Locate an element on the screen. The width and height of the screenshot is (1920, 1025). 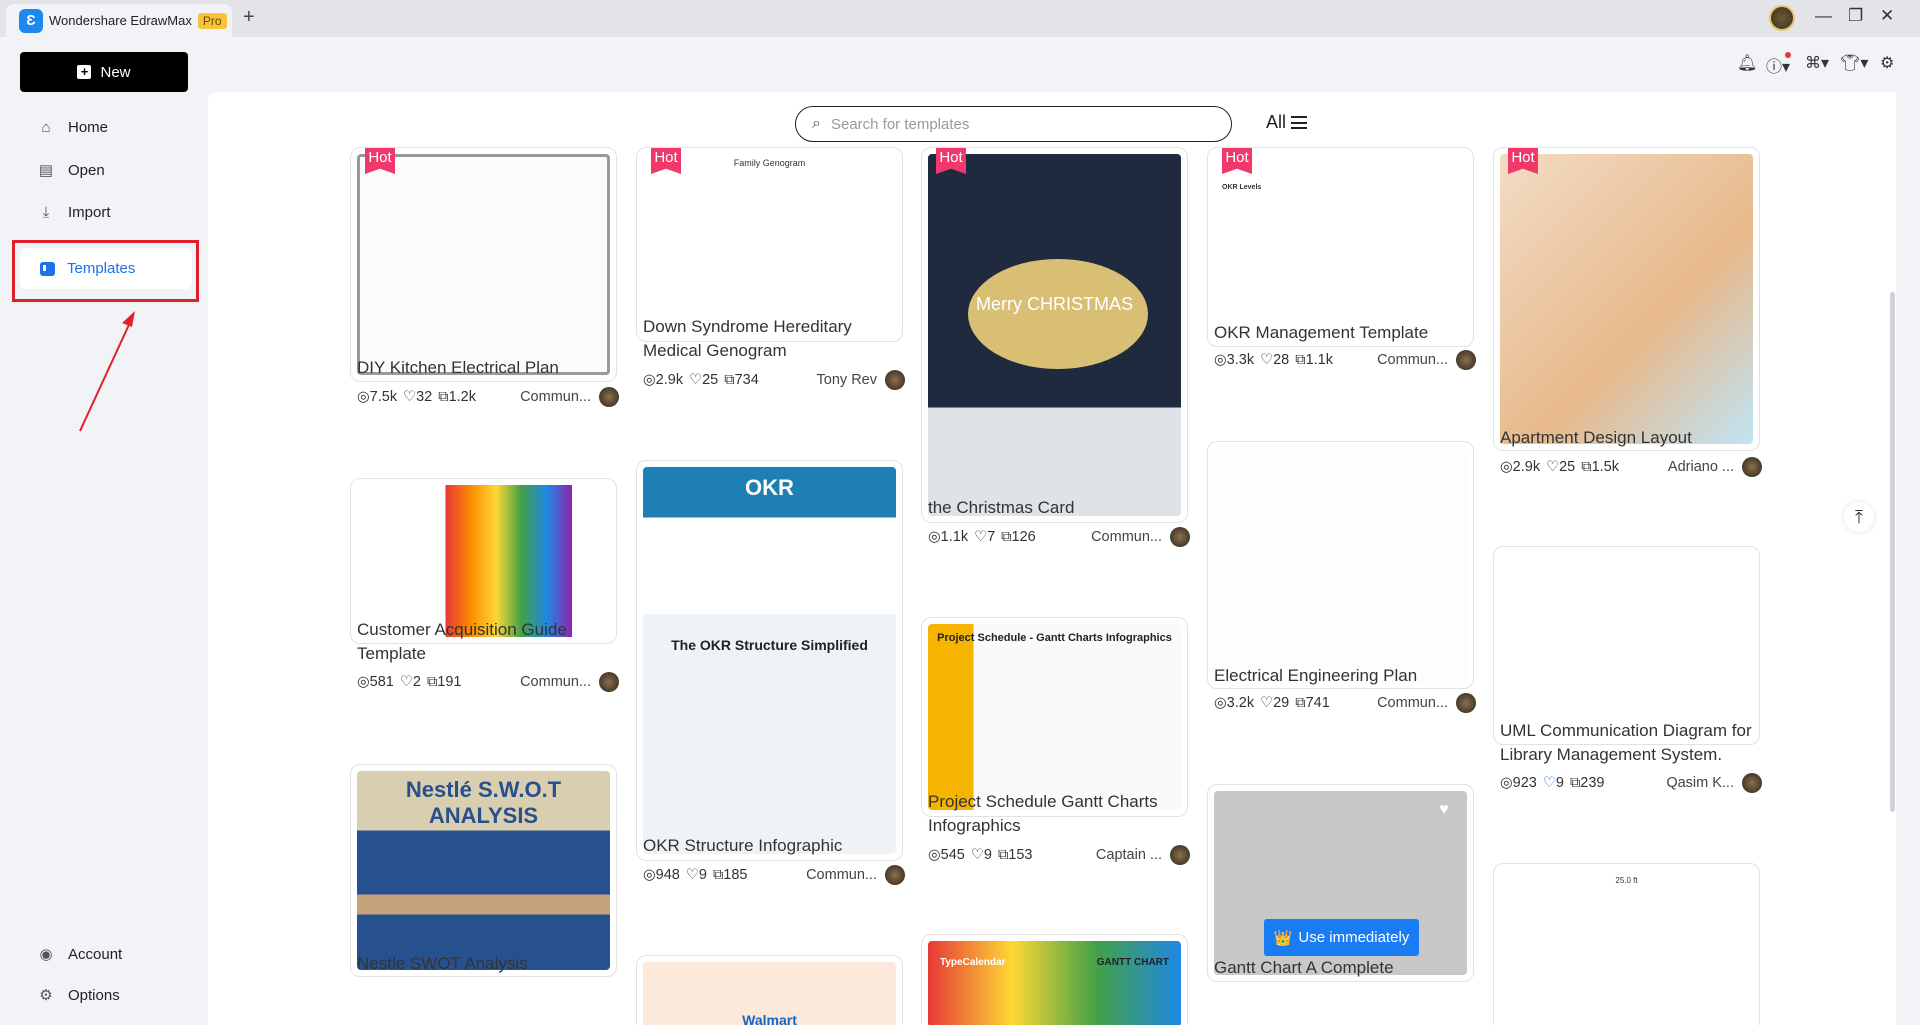
template-title: Apartment Design Layout is located at coordinates (1630, 438).